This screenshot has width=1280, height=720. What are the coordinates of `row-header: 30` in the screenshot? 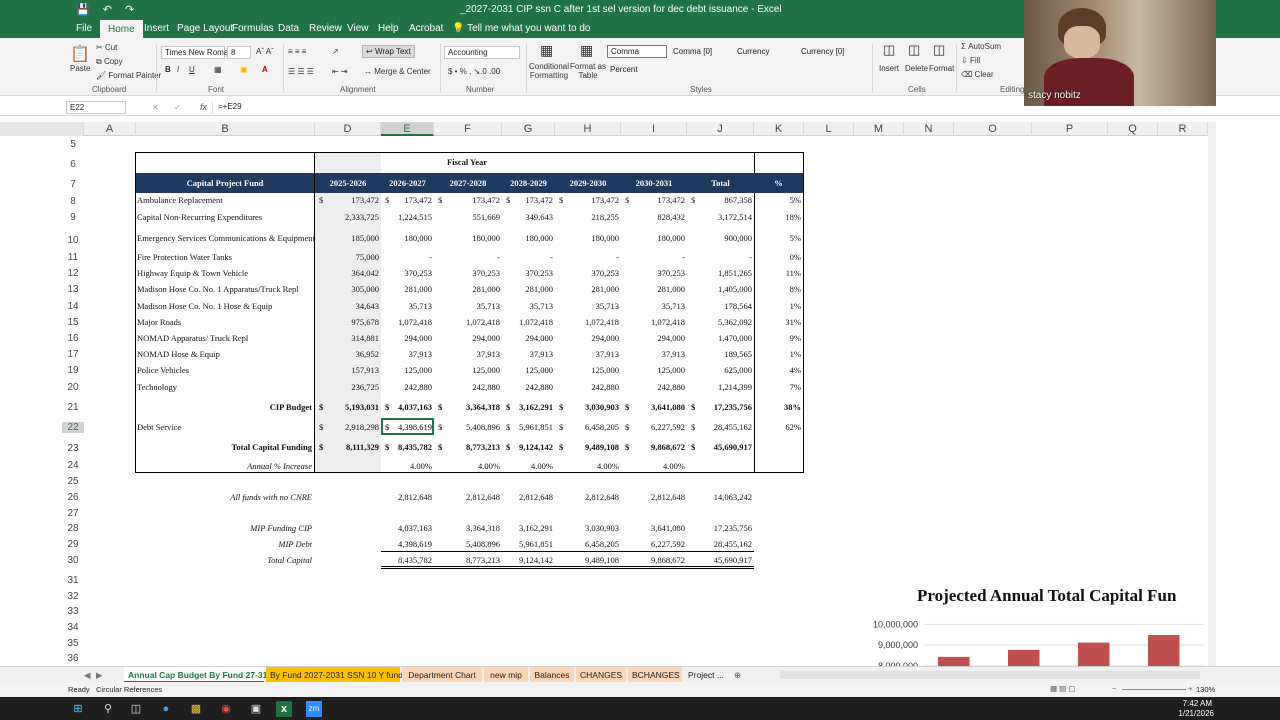 It's located at (73, 560).